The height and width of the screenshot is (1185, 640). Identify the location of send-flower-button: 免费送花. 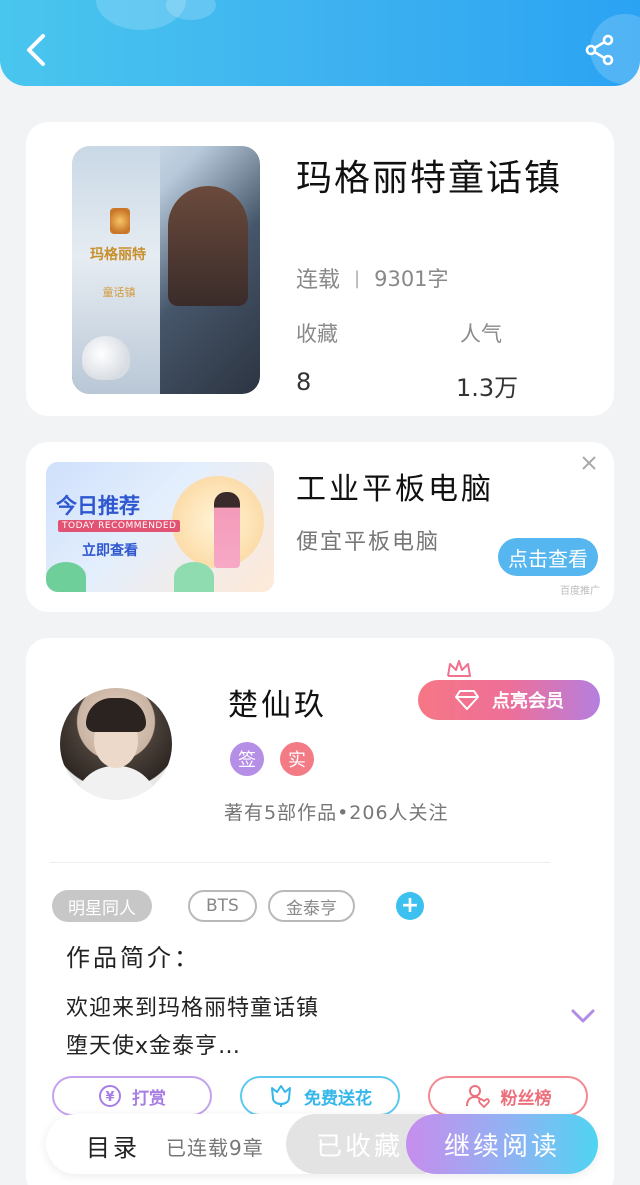
(320, 1096).